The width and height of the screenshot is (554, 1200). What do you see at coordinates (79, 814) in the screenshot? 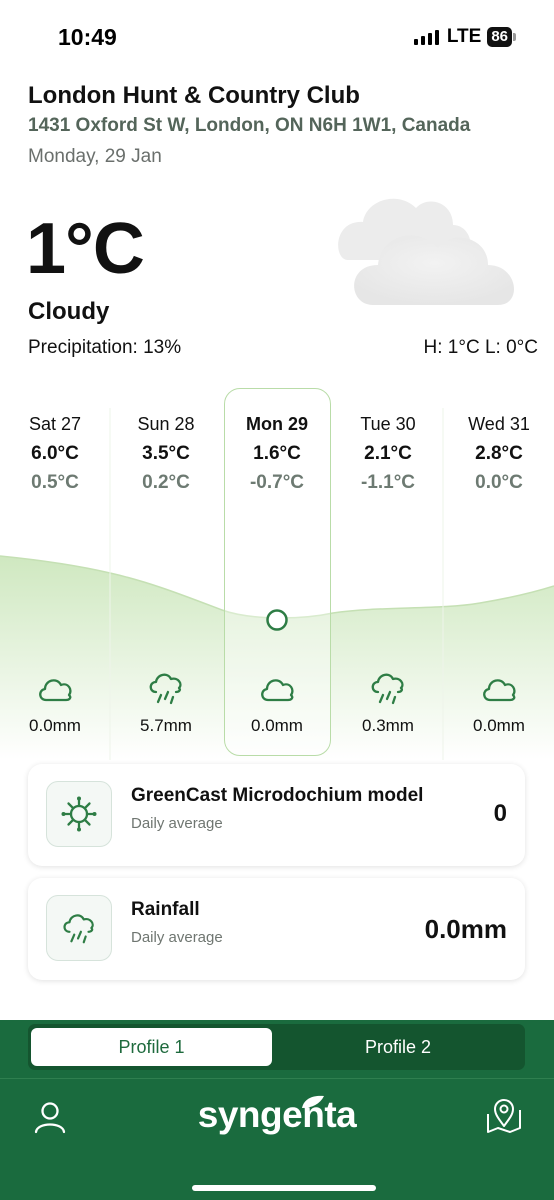
I see `virus-icon` at bounding box center [79, 814].